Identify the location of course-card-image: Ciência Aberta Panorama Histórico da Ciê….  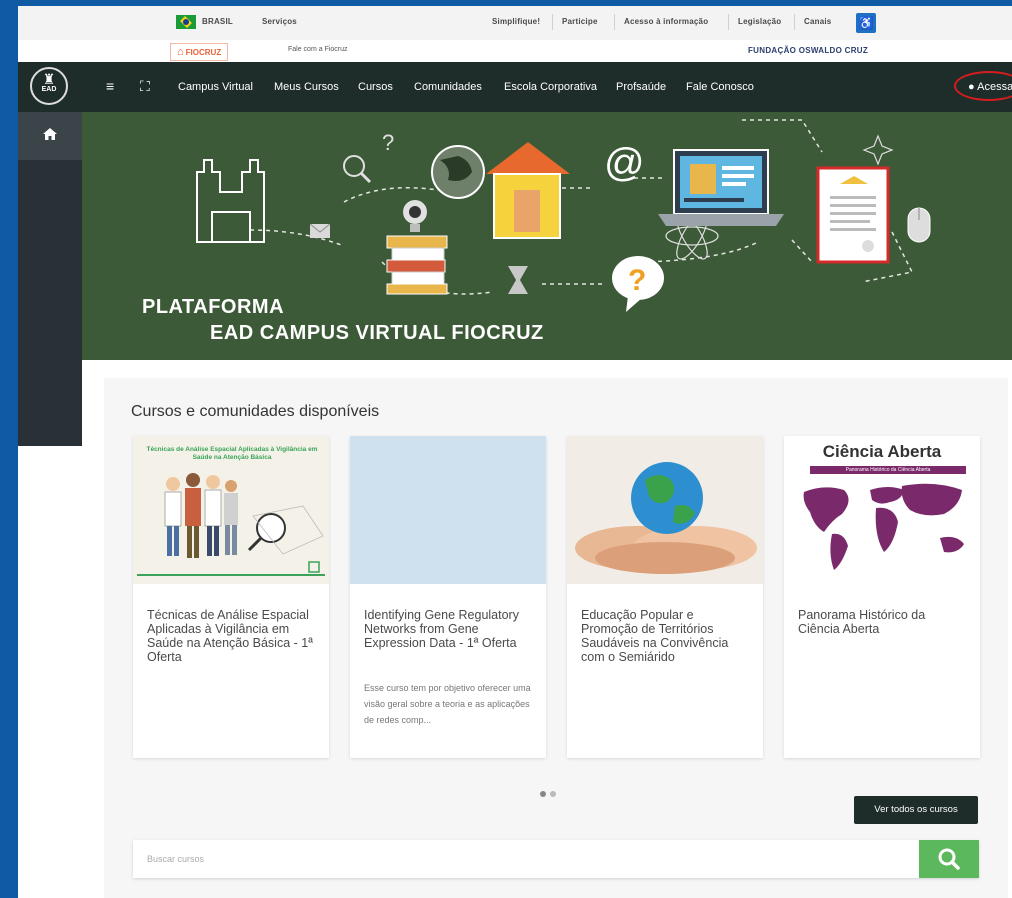
(882, 510).